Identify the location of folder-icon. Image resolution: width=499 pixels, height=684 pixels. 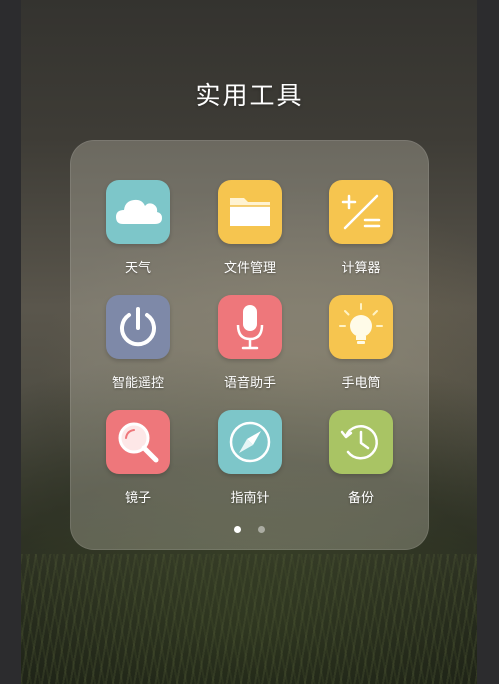
(250, 212).